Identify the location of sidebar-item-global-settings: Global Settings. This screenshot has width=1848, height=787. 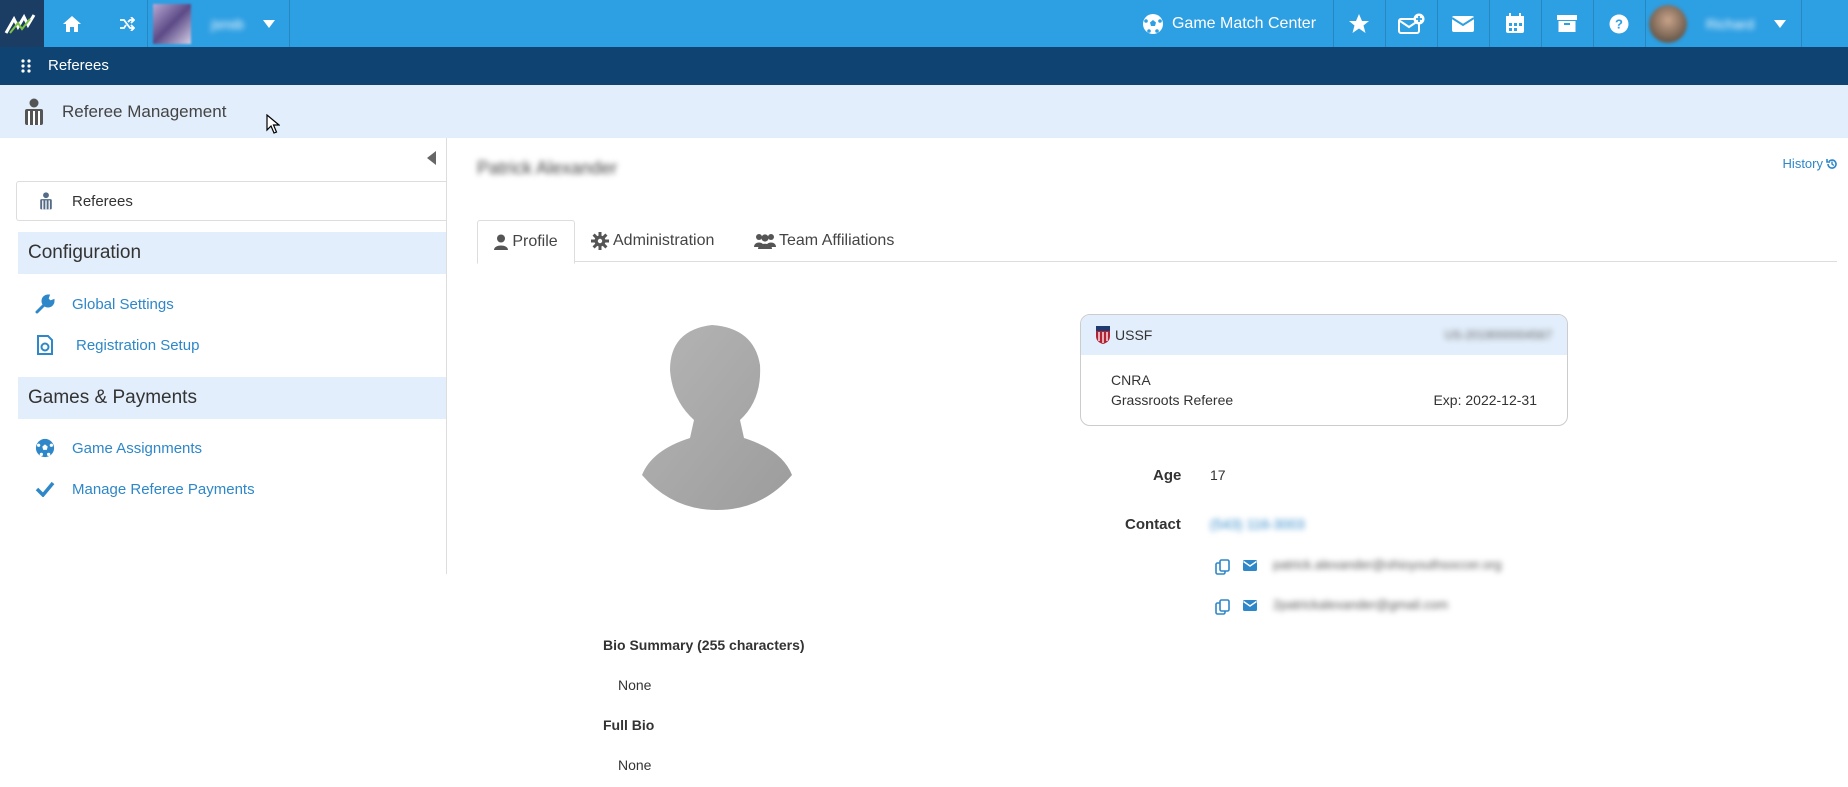
(102, 304).